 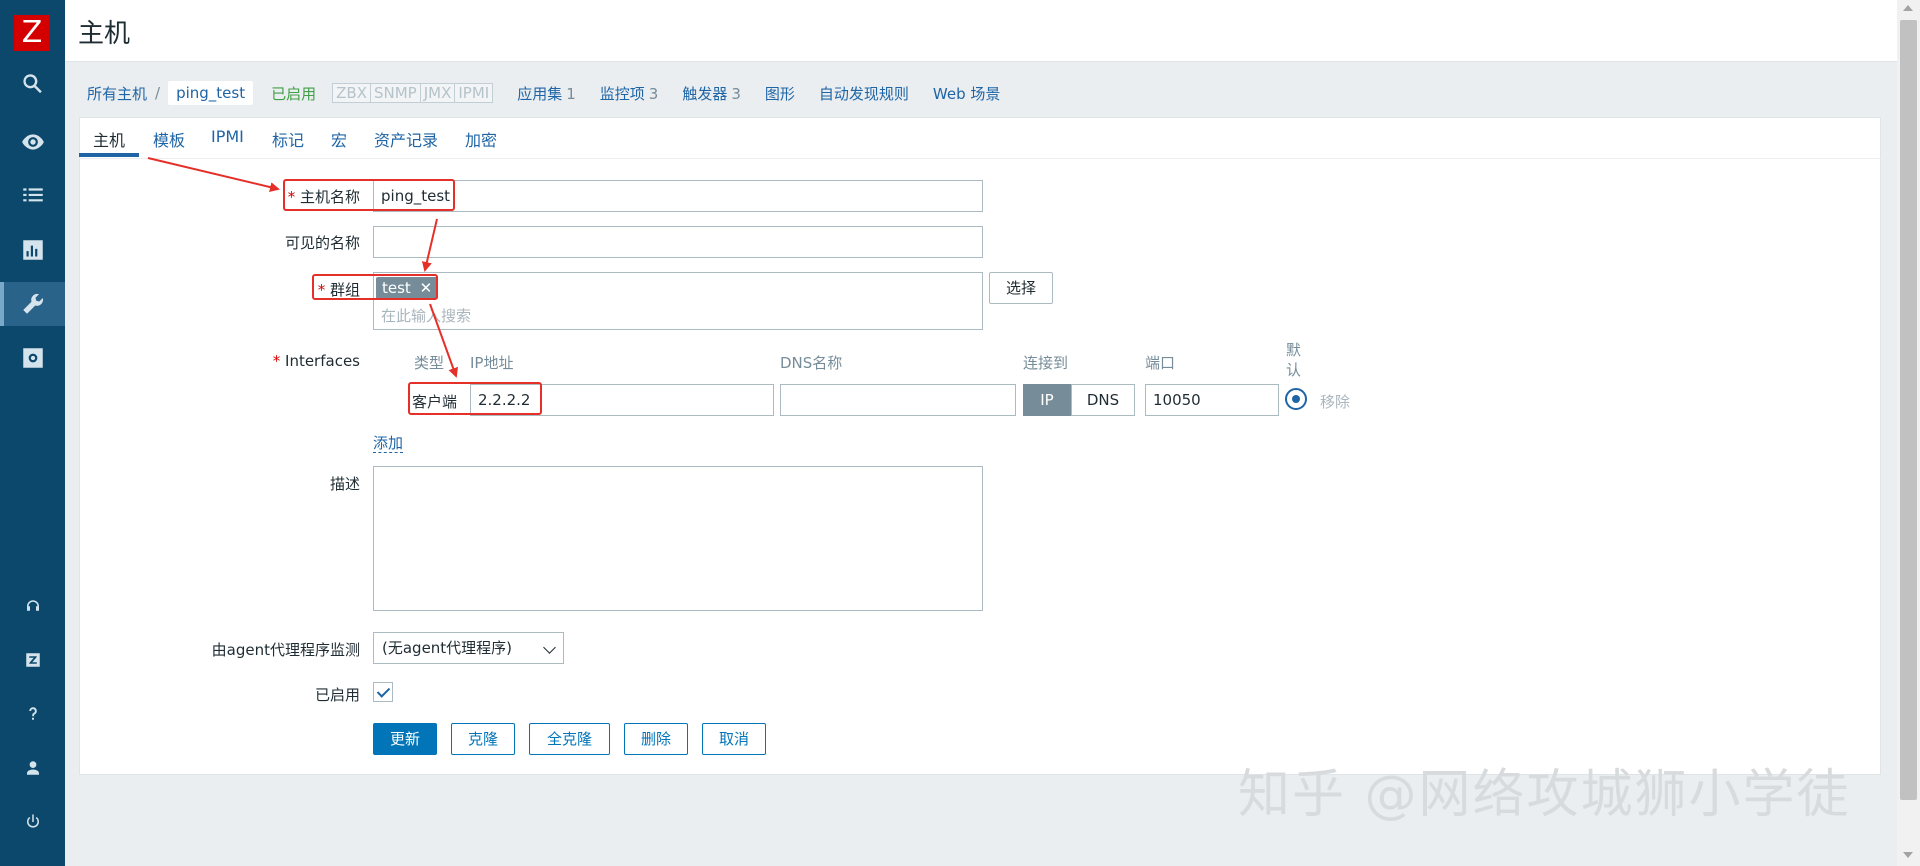 I want to click on host-status: 已启用, so click(x=293, y=93).